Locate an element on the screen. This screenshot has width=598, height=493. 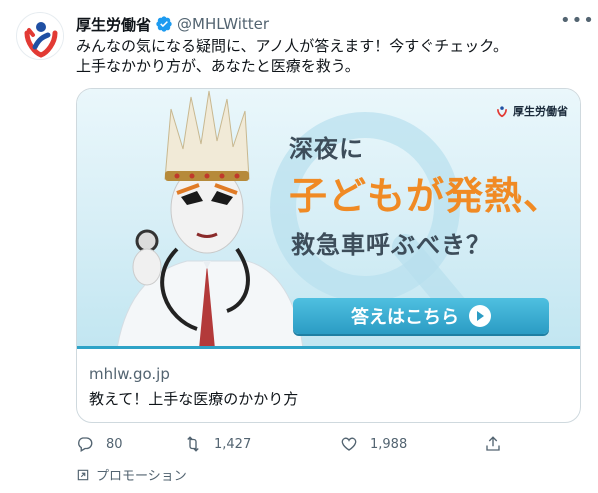
card-domain: mhlw.go.jp is located at coordinates (129, 374).